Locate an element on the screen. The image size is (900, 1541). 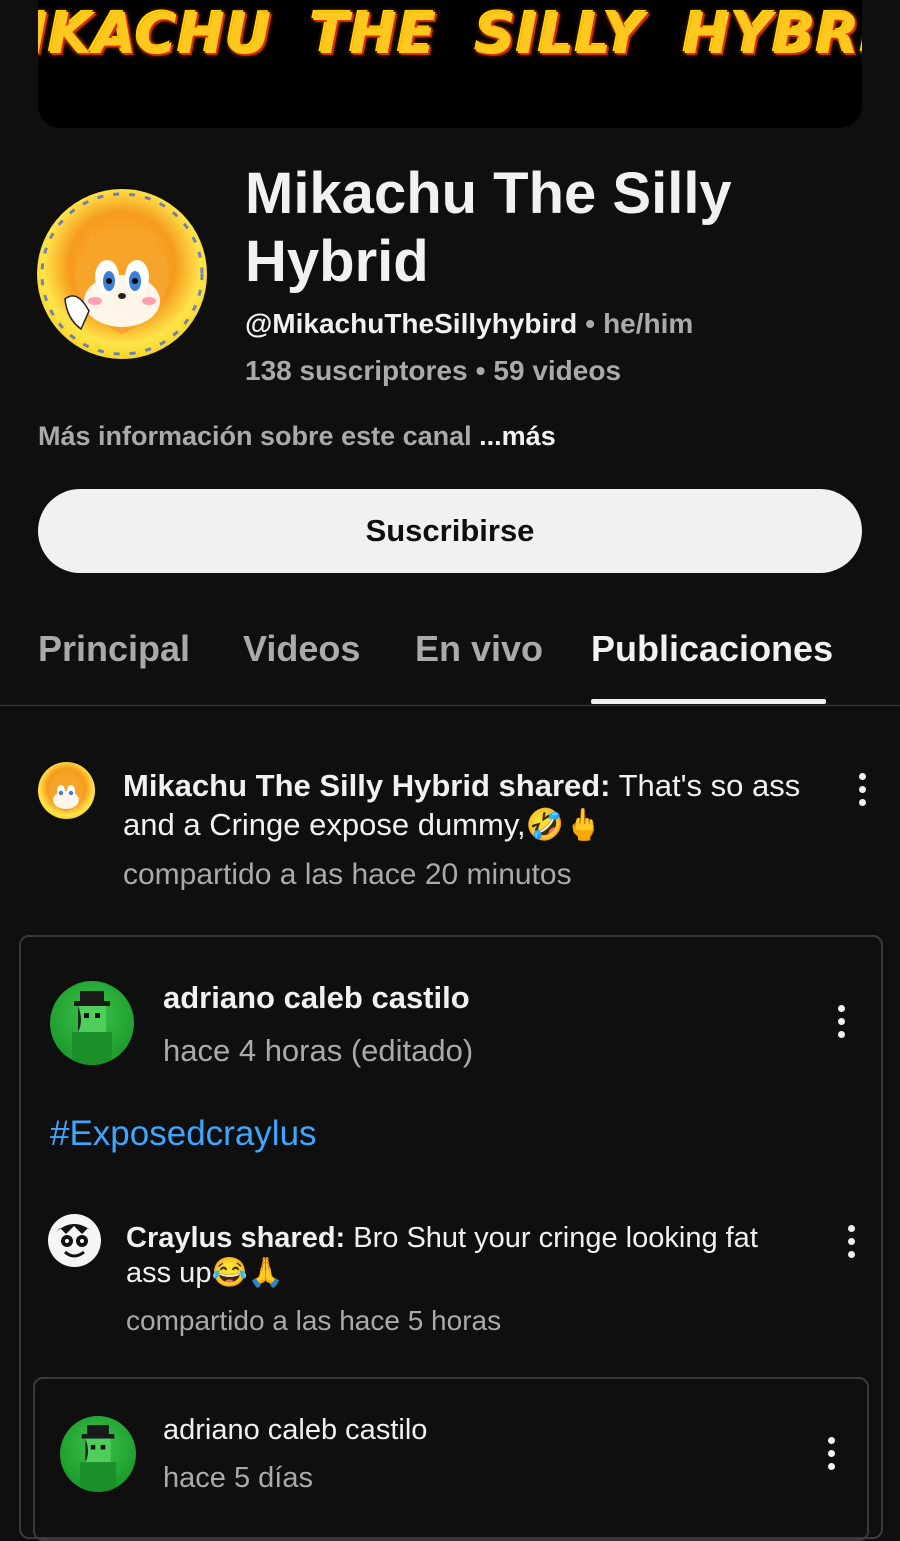
channel-avatar is located at coordinates (122, 274).